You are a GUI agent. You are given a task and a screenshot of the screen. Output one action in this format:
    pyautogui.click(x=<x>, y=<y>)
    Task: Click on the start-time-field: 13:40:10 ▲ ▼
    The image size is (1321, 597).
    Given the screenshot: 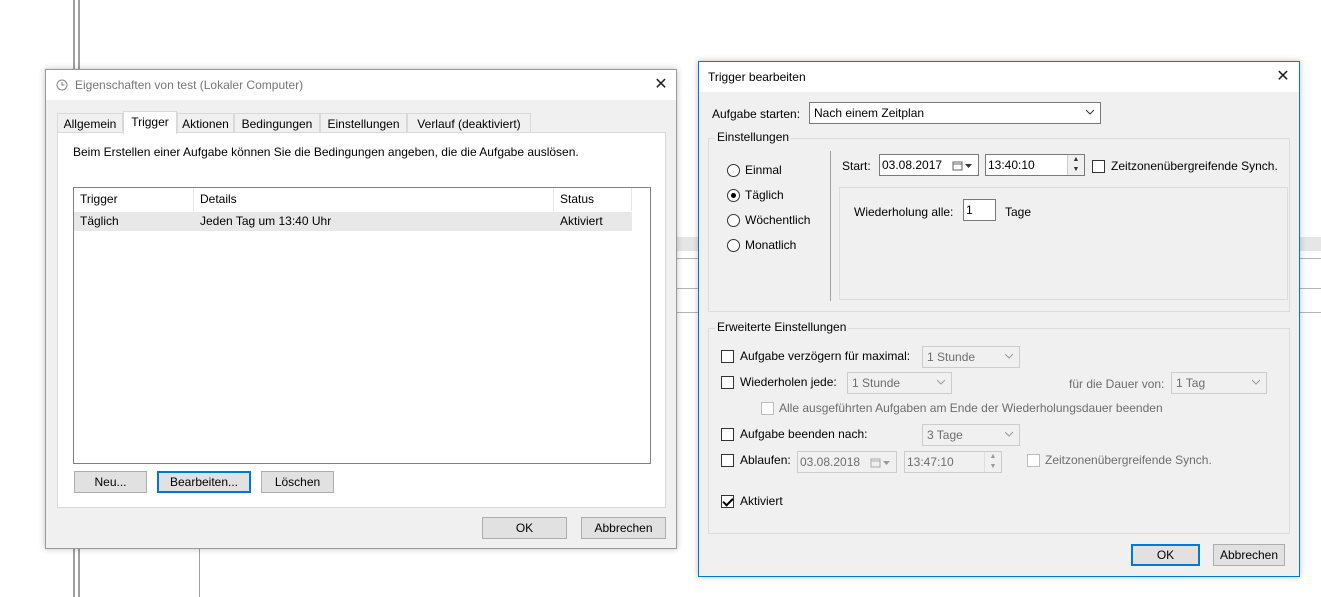 What is the action you would take?
    pyautogui.click(x=1035, y=165)
    